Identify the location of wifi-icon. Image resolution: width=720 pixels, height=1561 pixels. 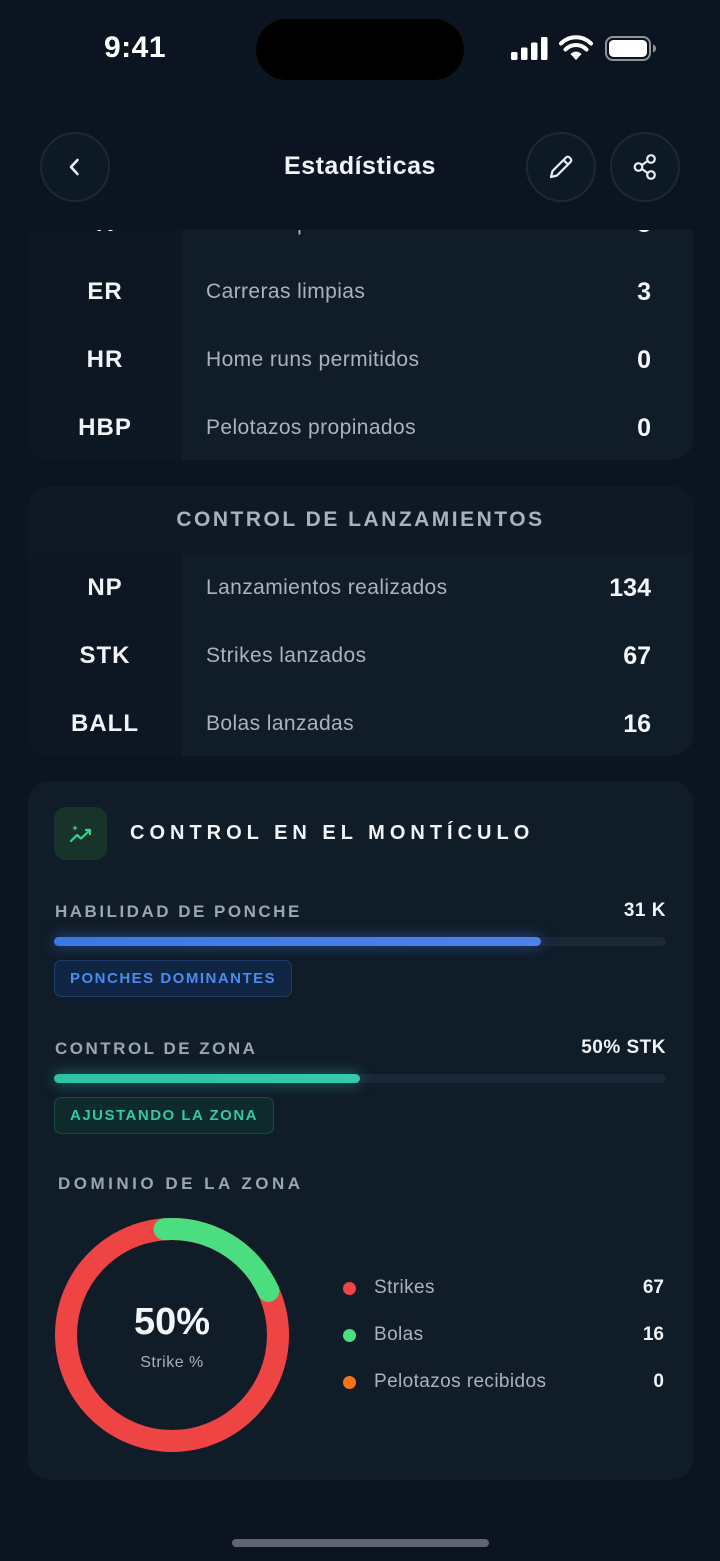
(576, 47).